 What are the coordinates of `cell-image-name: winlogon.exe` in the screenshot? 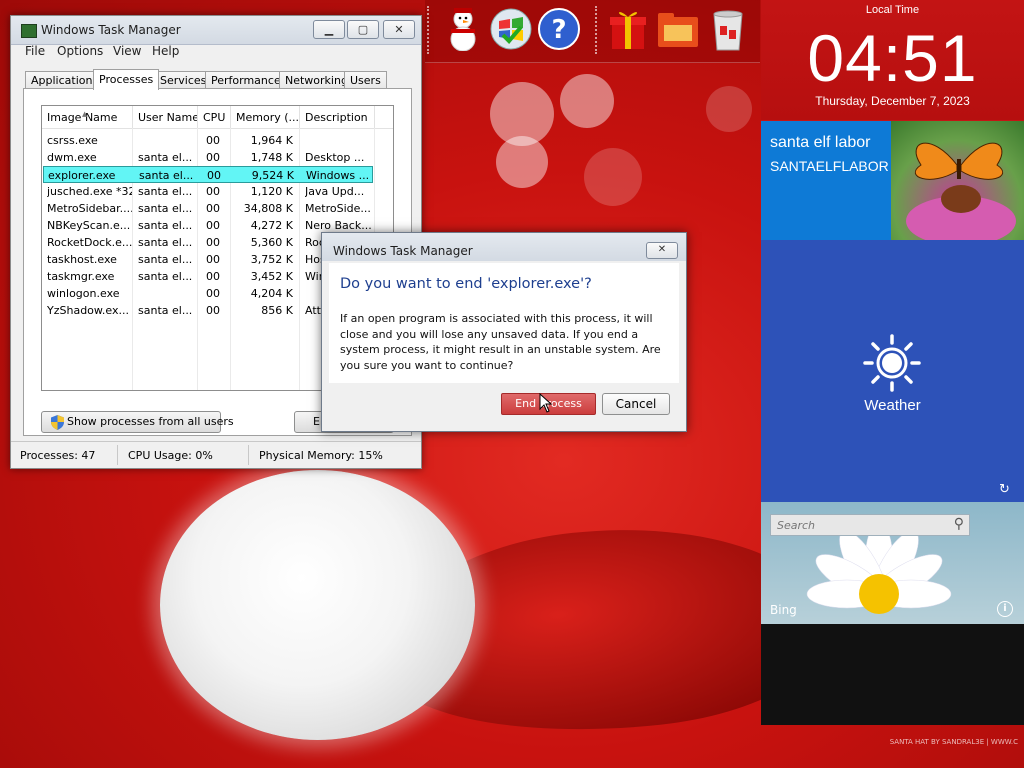 It's located at (83, 293).